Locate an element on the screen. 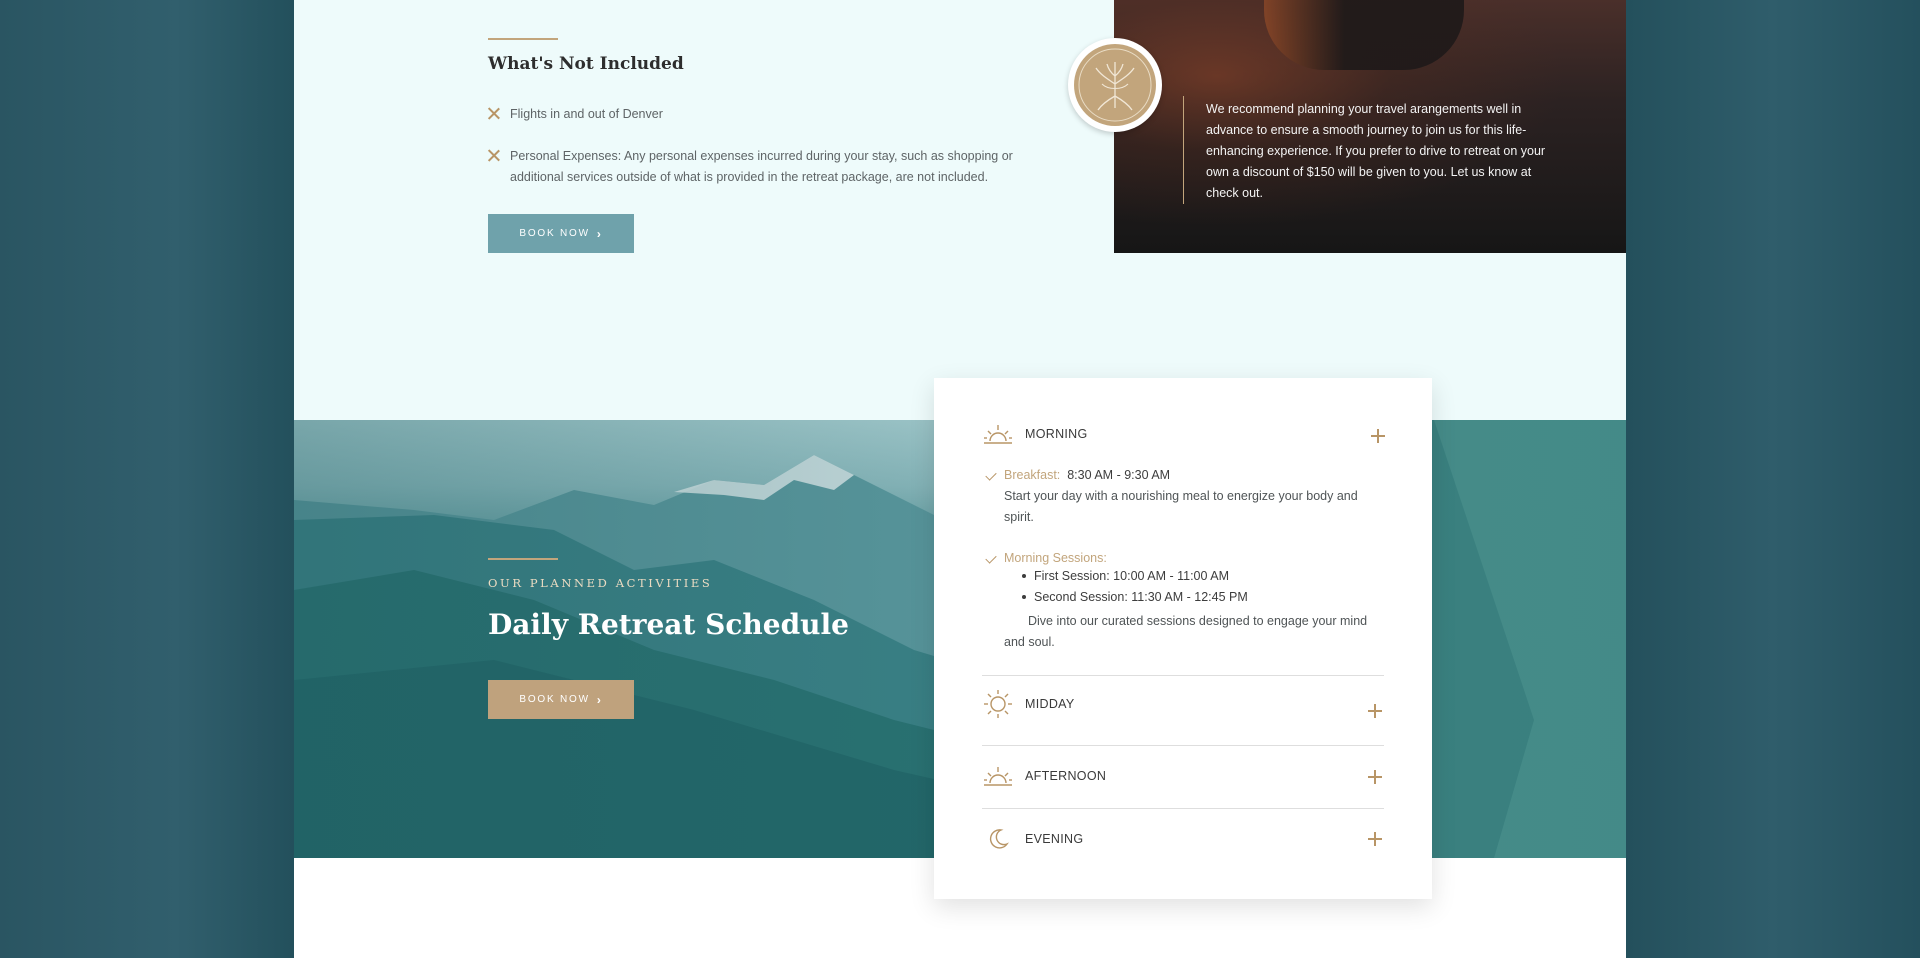 The image size is (1920, 958). emblem-inner is located at coordinates (1115, 85).